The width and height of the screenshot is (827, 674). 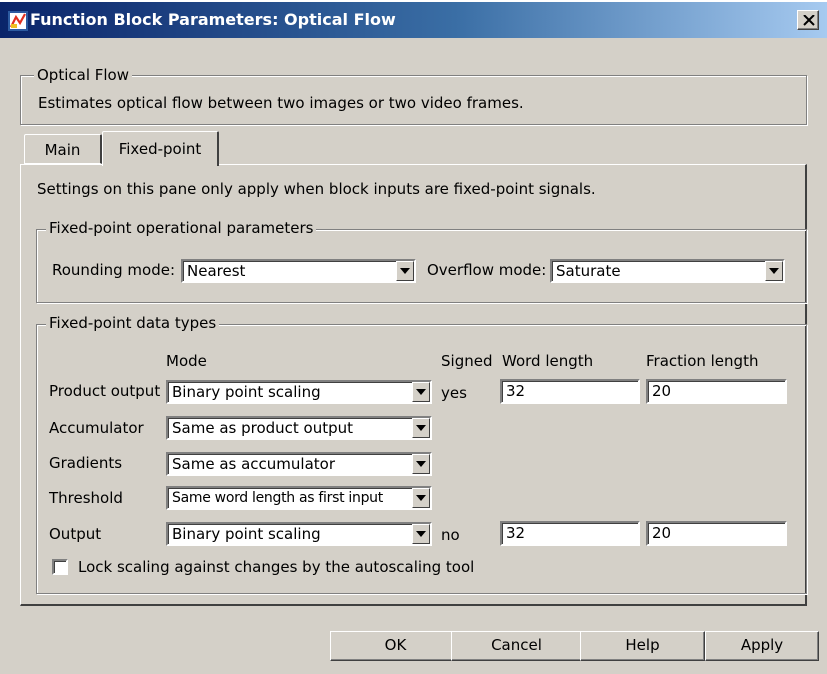 What do you see at coordinates (548, 361) in the screenshot?
I see `word-length-column-header: Word length` at bounding box center [548, 361].